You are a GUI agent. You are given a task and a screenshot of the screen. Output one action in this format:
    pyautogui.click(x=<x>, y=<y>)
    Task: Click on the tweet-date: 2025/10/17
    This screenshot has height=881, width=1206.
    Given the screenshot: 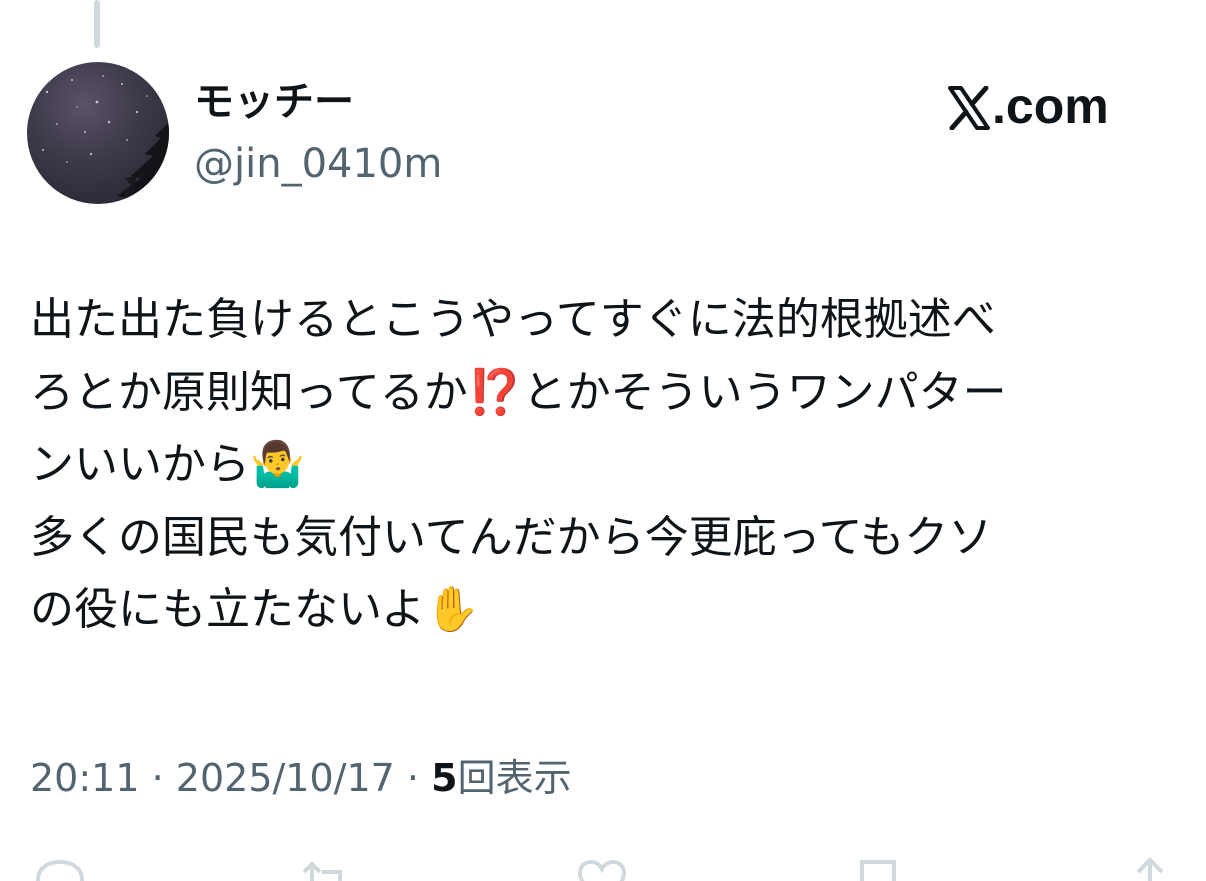 What is the action you would take?
    pyautogui.click(x=285, y=778)
    